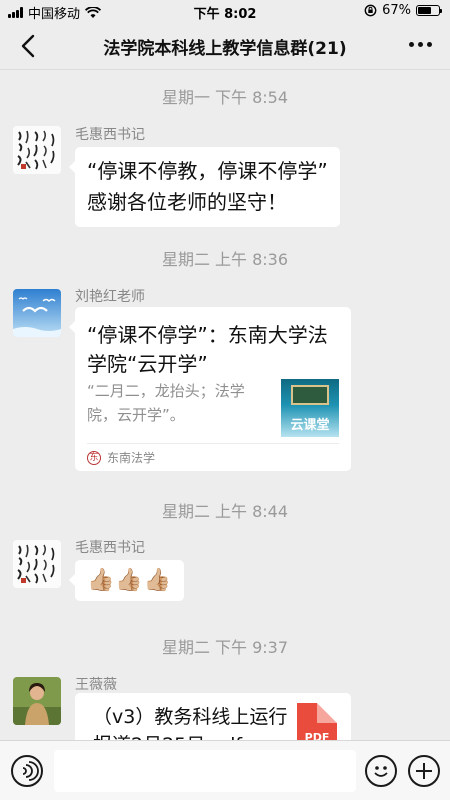 Image resolution: width=450 pixels, height=800 pixels. I want to click on avatar-photo, so click(37, 701).